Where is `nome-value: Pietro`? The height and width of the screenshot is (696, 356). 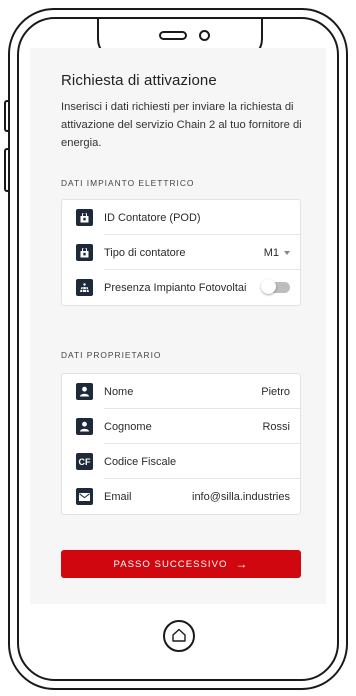 nome-value: Pietro is located at coordinates (275, 392).